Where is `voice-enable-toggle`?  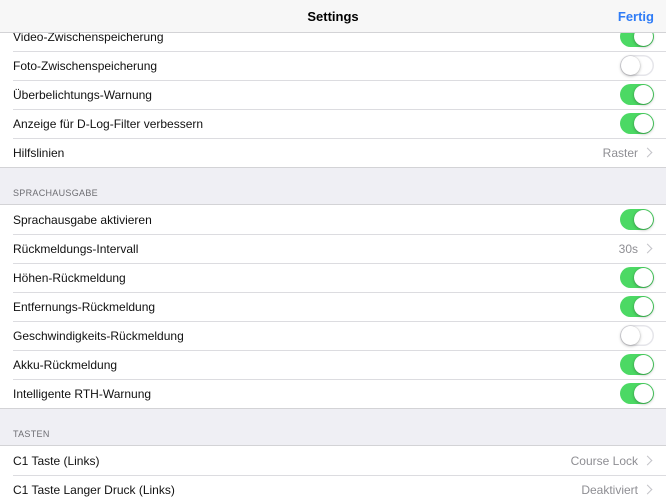
voice-enable-toggle is located at coordinates (637, 219).